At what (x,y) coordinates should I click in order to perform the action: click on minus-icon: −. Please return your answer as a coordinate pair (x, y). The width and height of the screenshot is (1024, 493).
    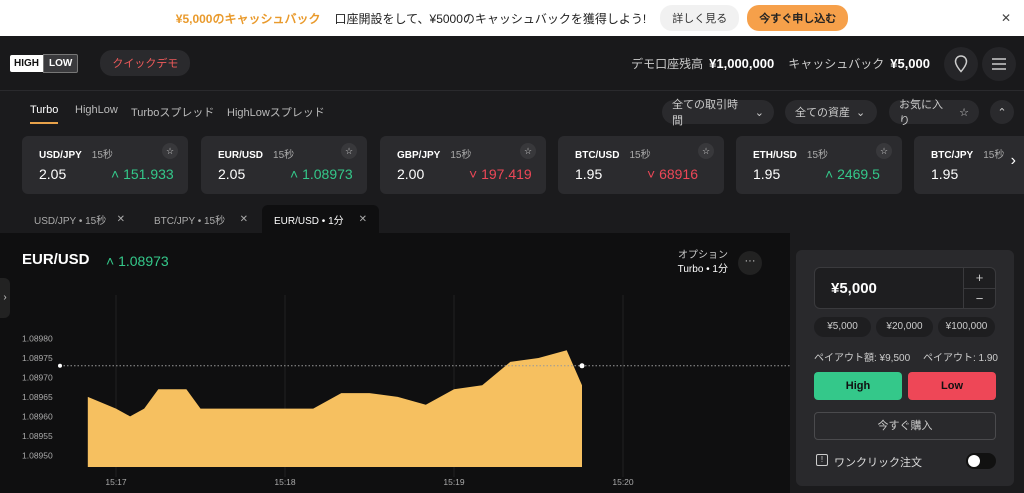
    Looking at the image, I should click on (979, 298).